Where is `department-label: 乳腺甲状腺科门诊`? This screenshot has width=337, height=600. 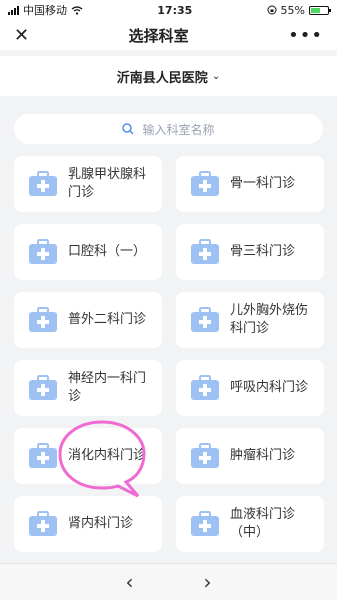
department-label: 乳腺甲状腺科门诊 is located at coordinates (107, 183).